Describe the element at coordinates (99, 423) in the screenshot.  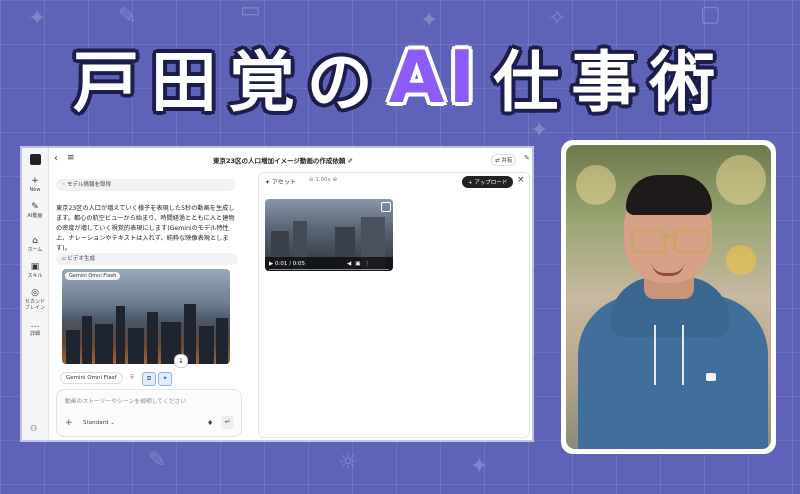
I see `mode-selector: Standard ⌄` at that location.